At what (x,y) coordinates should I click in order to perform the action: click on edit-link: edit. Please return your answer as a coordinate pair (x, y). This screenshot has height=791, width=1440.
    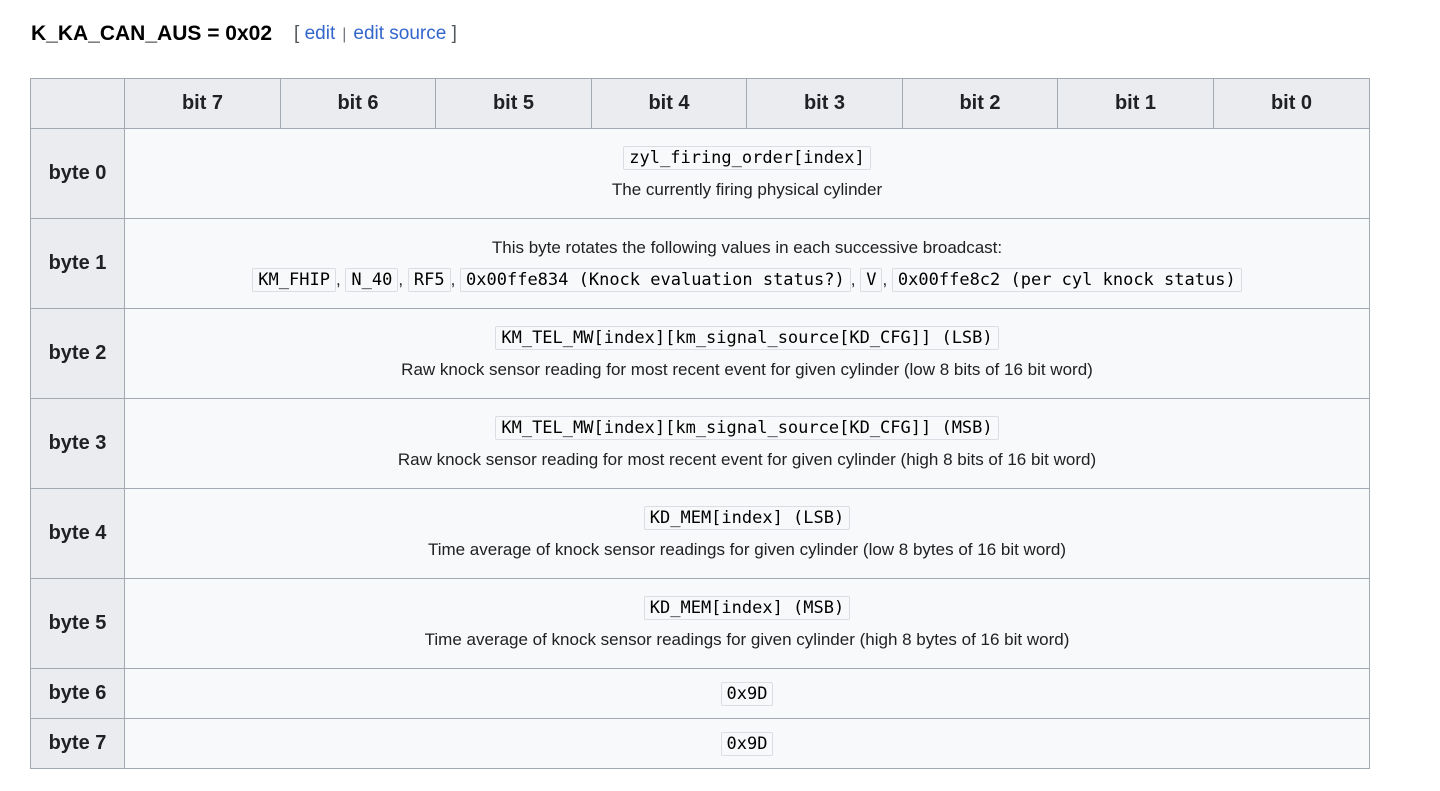
    Looking at the image, I should click on (320, 33).